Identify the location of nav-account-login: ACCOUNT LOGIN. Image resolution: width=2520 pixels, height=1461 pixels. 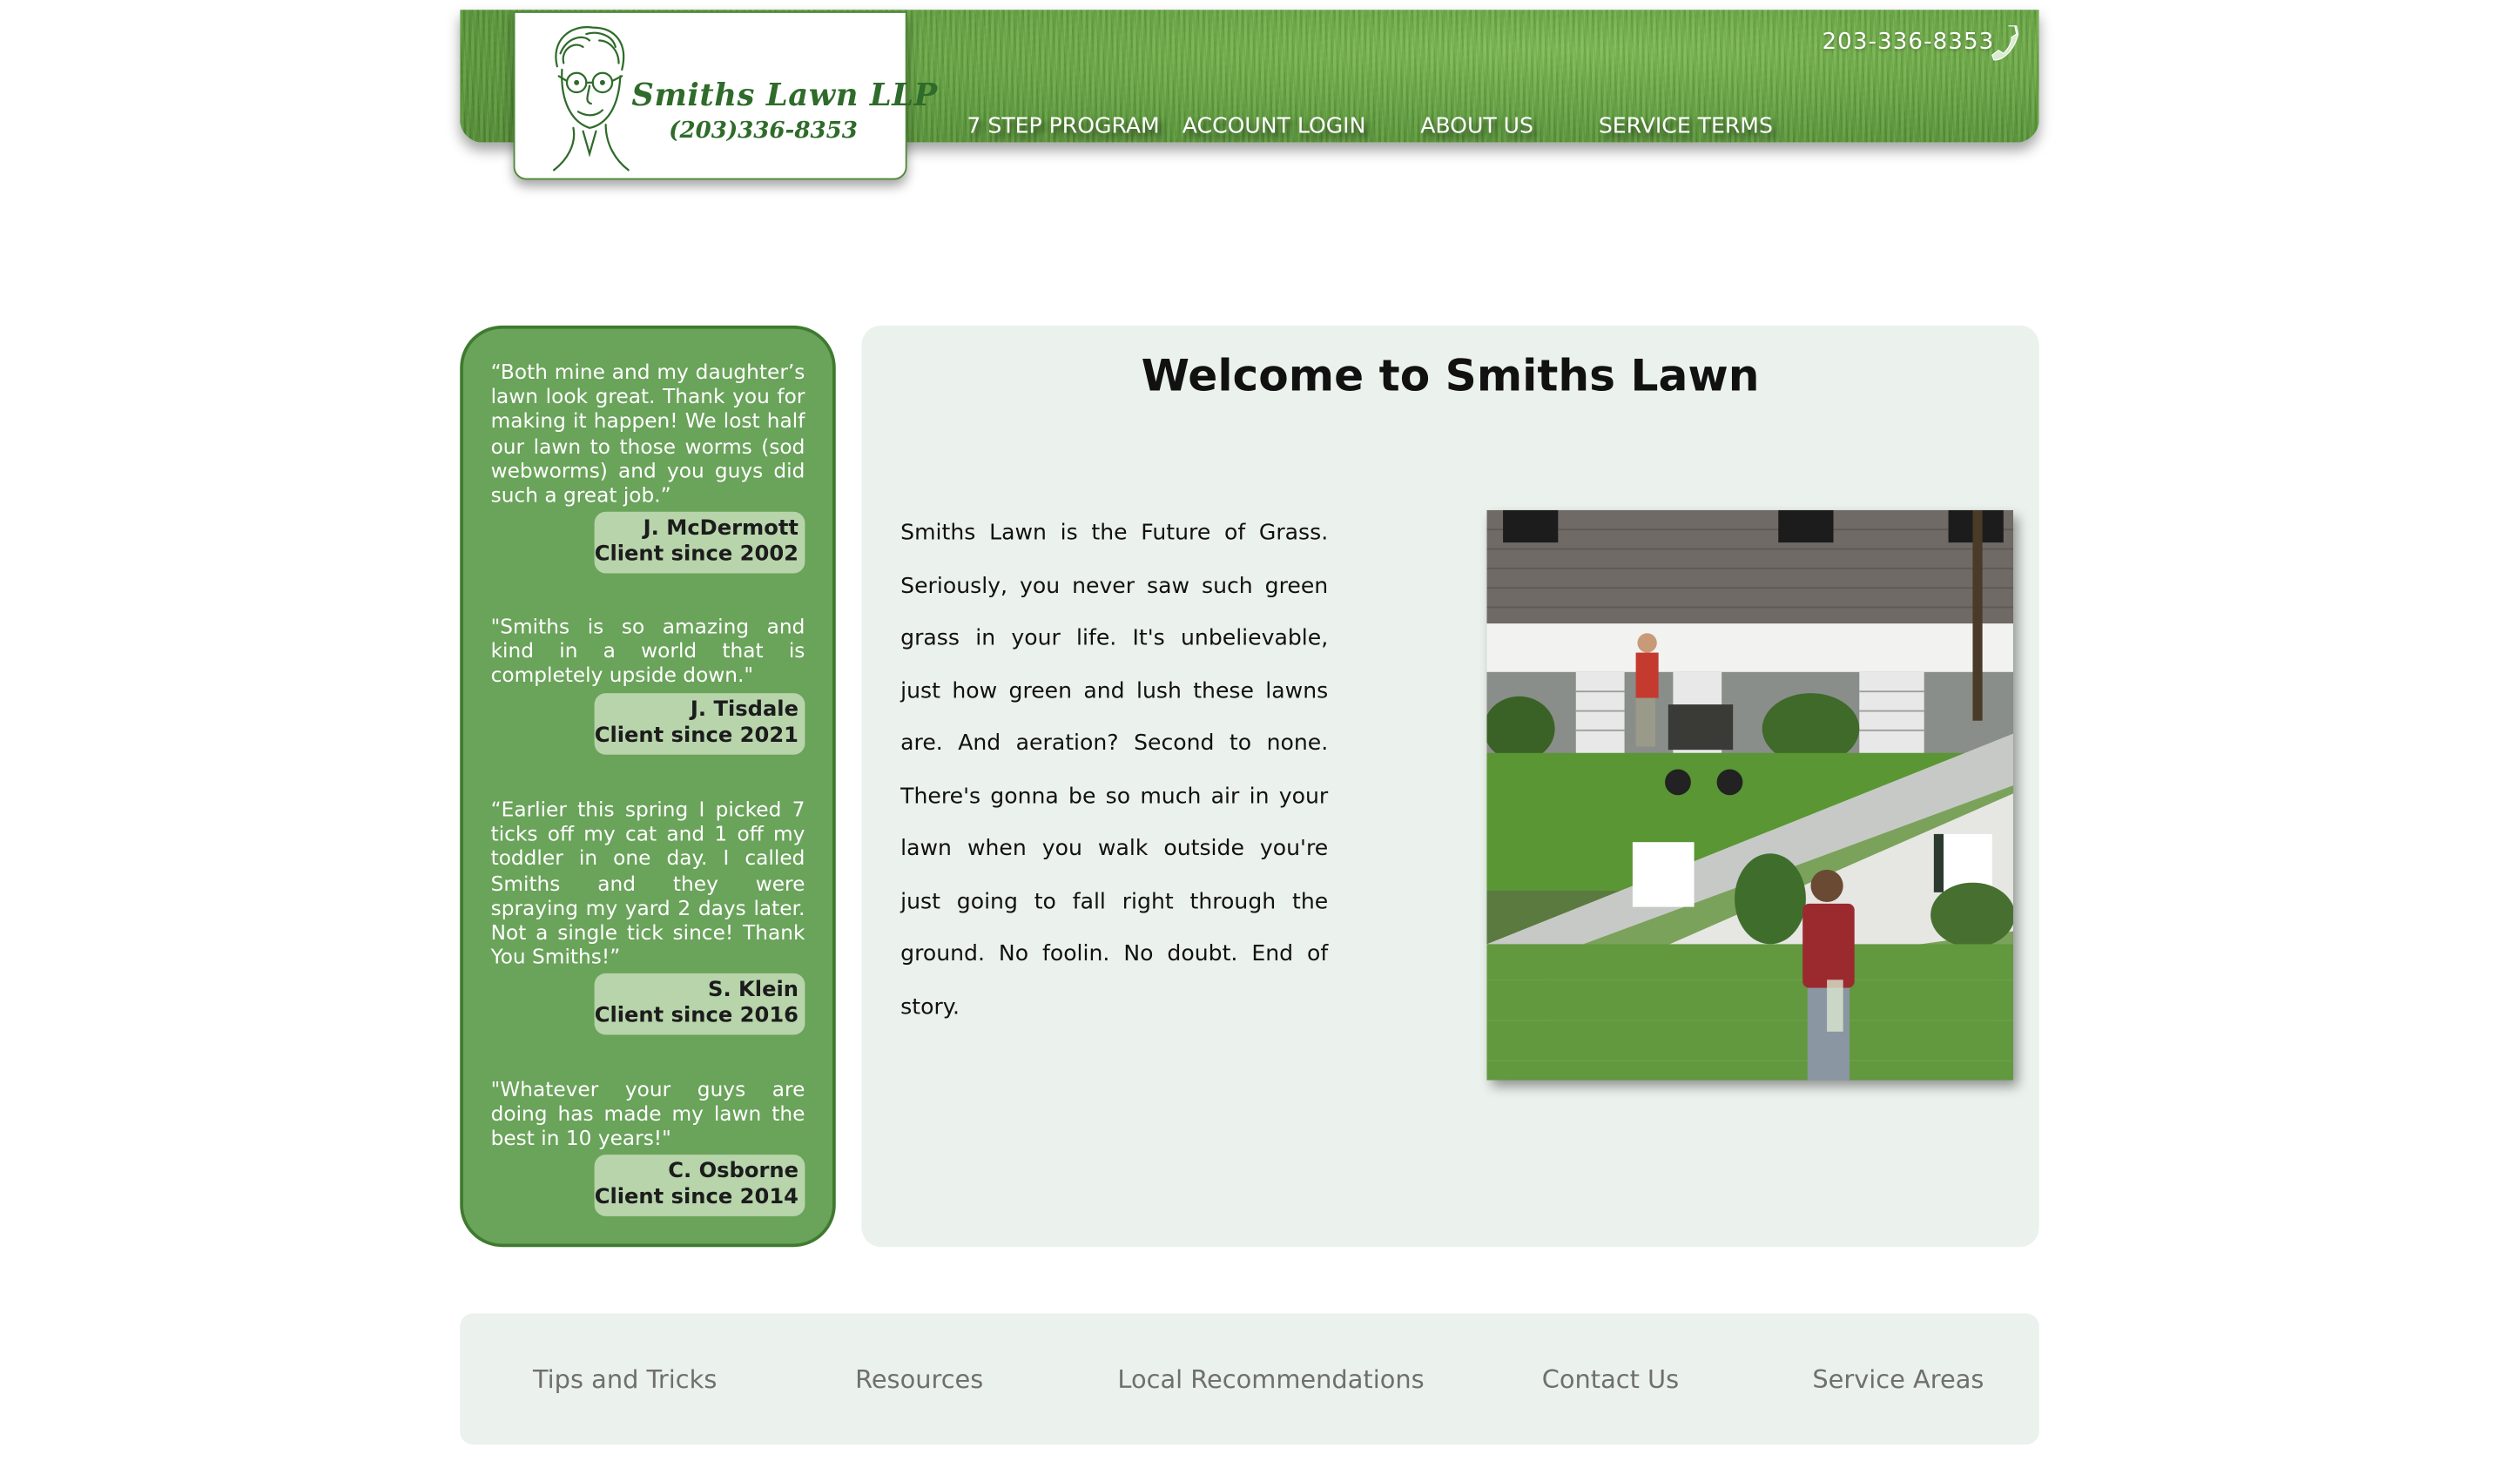
(1274, 126).